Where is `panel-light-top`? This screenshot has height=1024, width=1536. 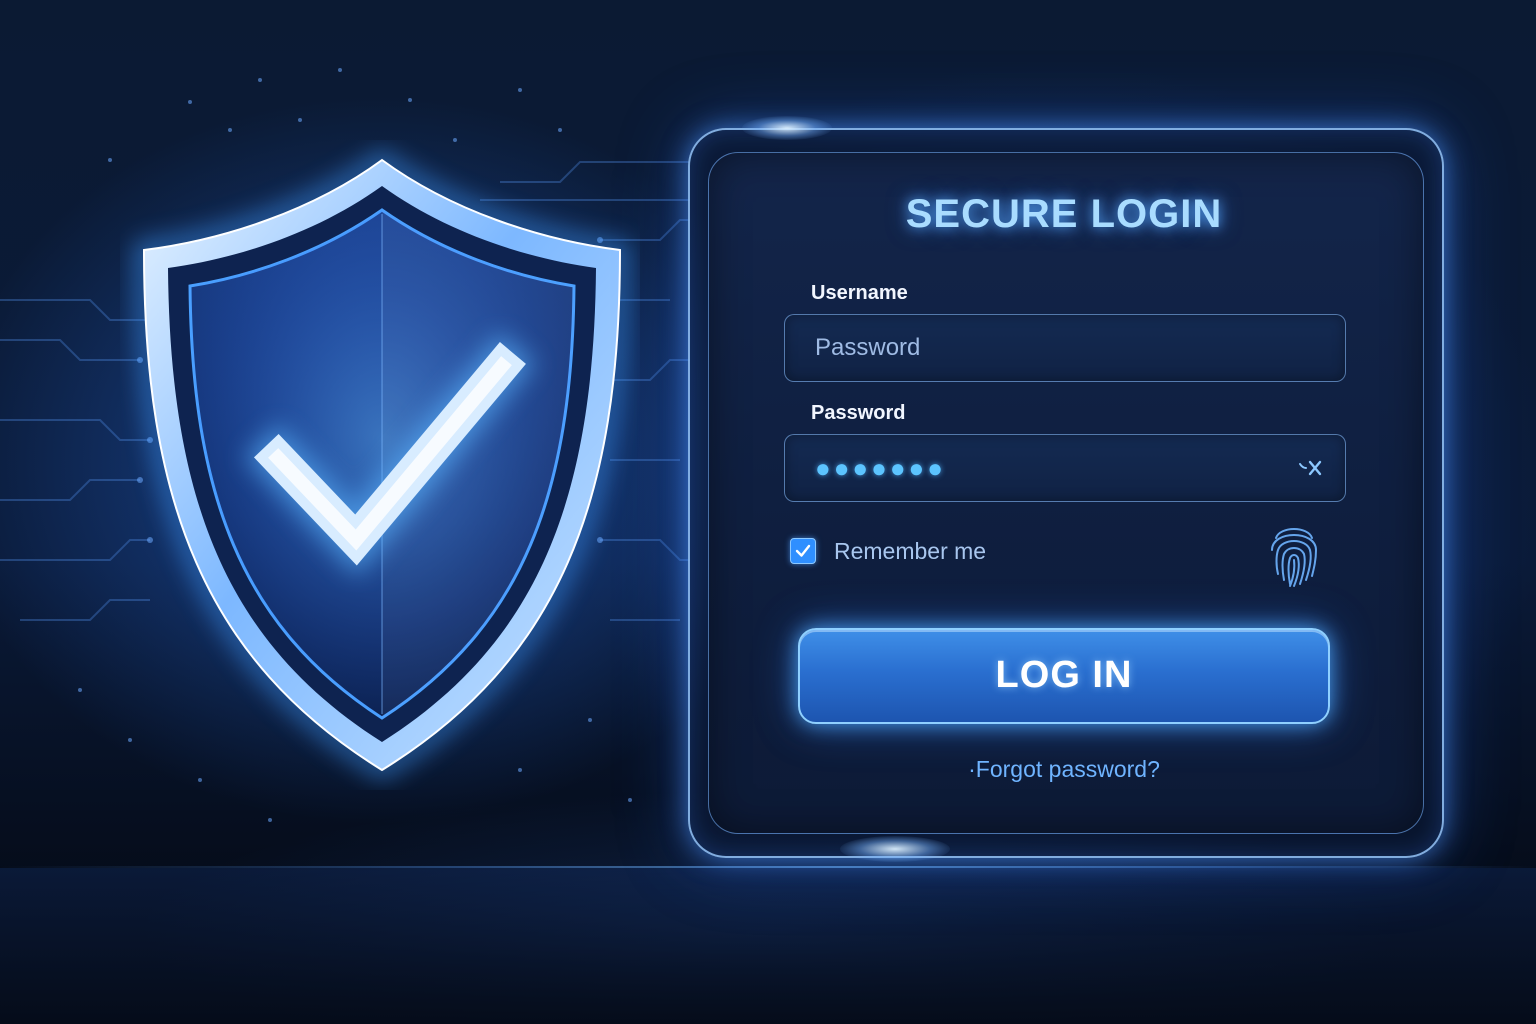
panel-light-top is located at coordinates (787, 128).